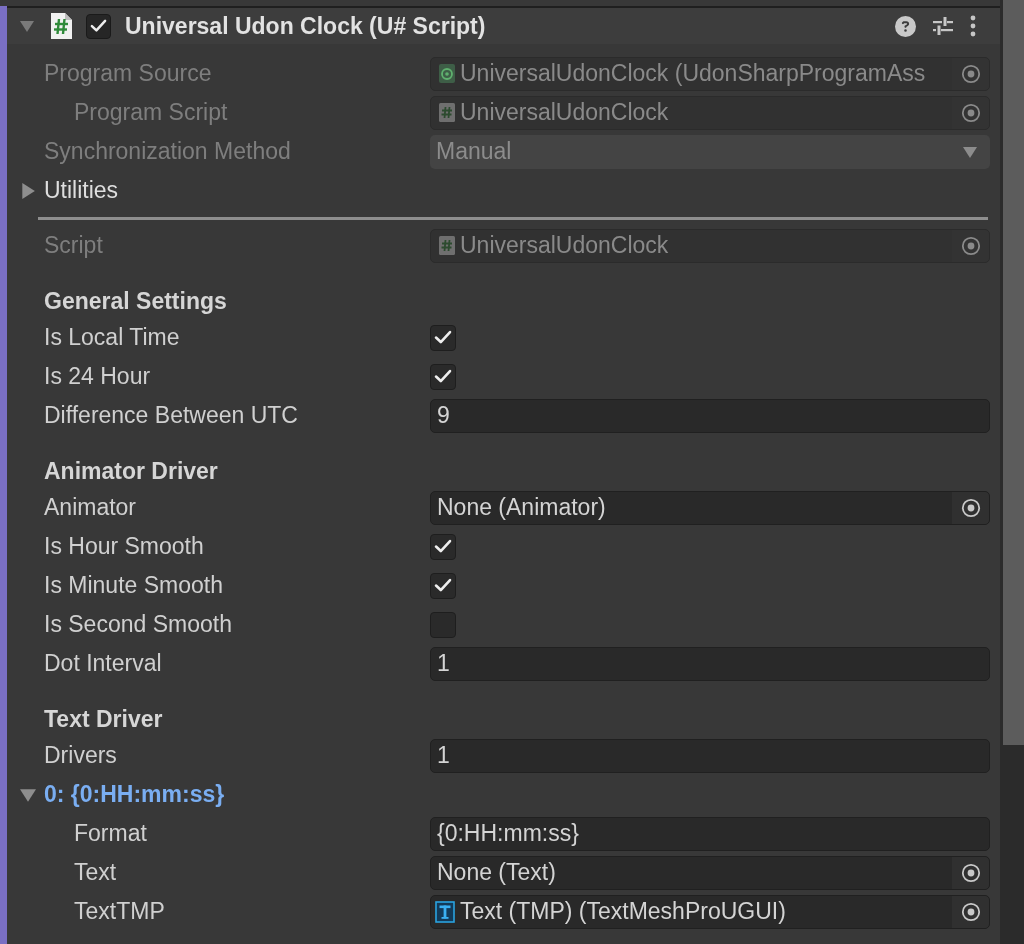 The height and width of the screenshot is (944, 1024). I want to click on foldout: 0: {0:HH:mm:ss}, so click(122, 794).